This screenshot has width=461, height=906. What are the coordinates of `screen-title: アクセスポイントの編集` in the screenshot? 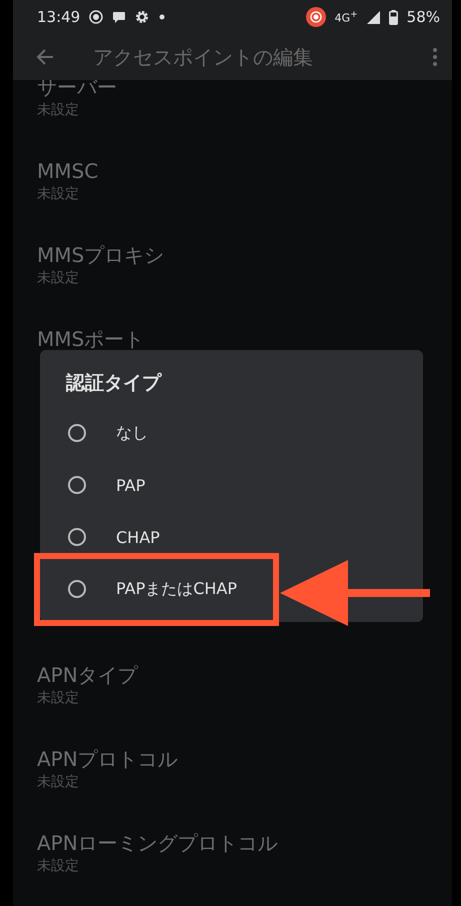 It's located at (203, 57).